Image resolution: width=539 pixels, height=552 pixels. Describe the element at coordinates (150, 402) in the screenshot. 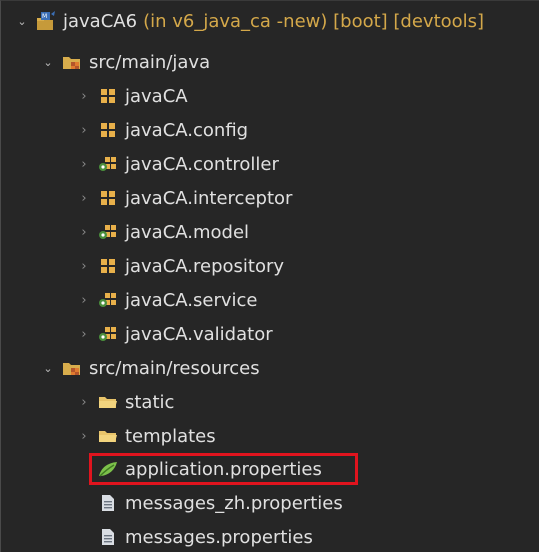

I see `folder-label: static` at that location.